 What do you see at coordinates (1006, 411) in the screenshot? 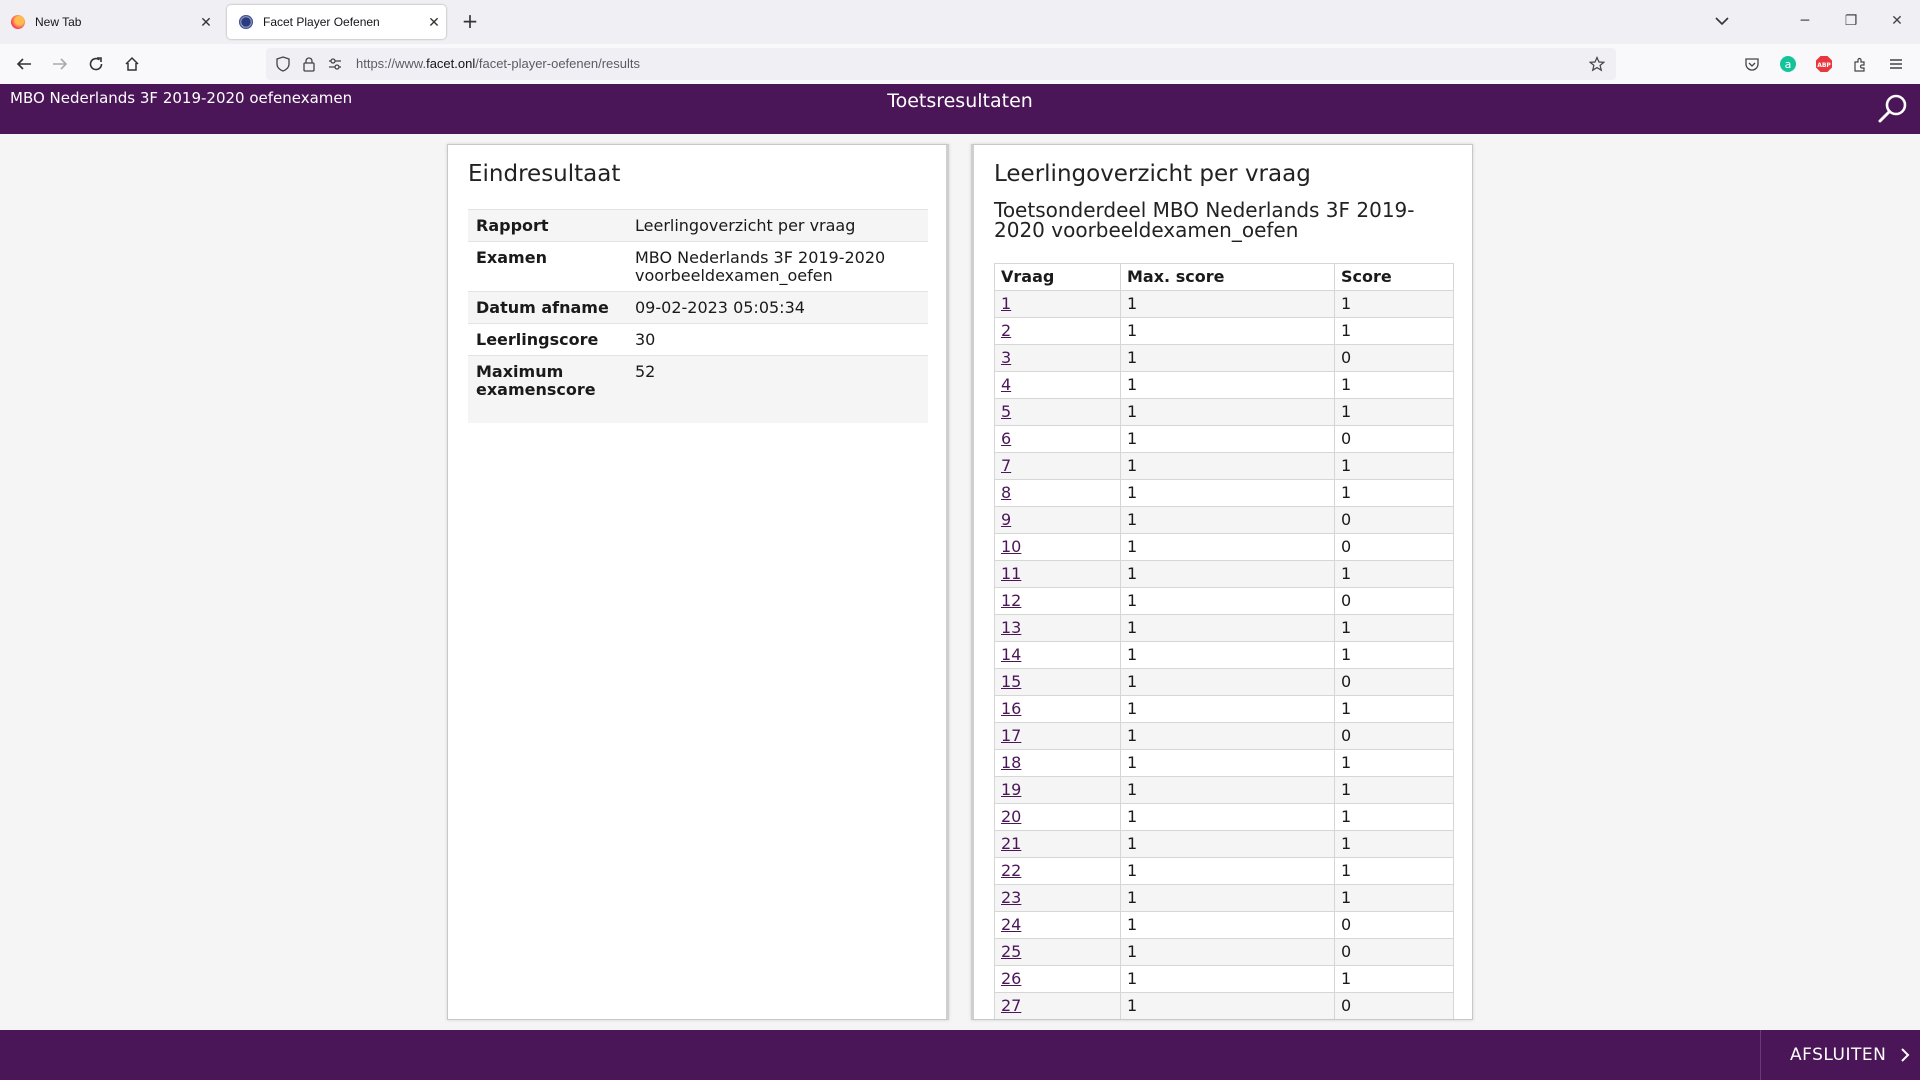
I see `question-link: 5` at bounding box center [1006, 411].